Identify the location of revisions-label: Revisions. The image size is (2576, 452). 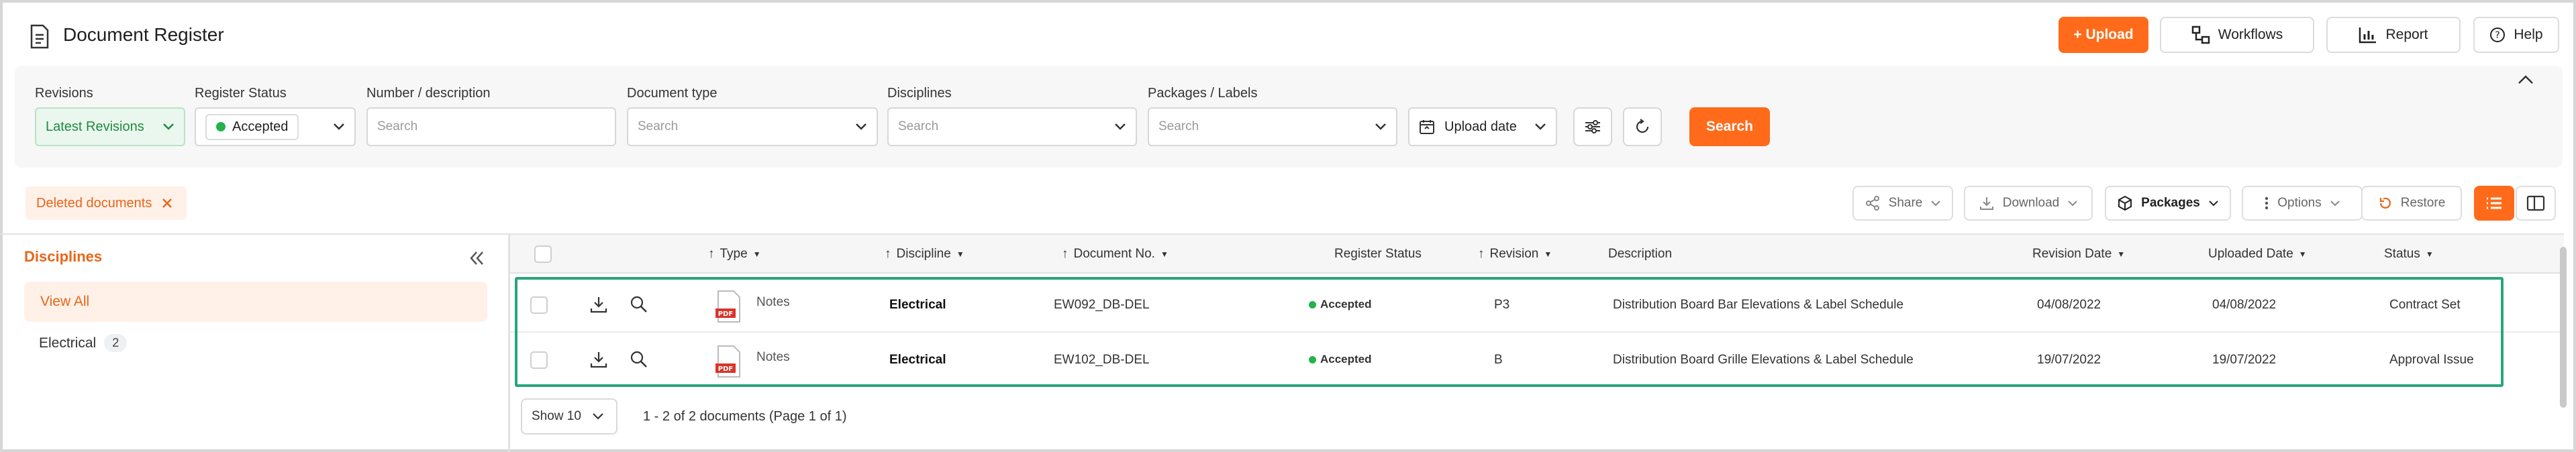
(64, 93).